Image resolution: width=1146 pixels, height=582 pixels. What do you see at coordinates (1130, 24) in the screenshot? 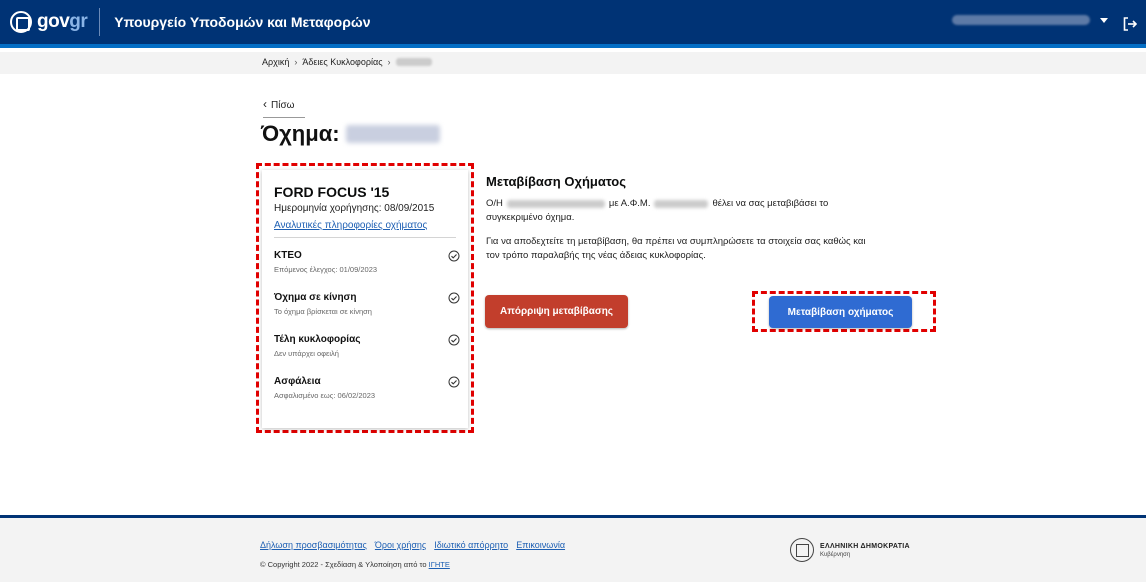
I see `logout-icon` at bounding box center [1130, 24].